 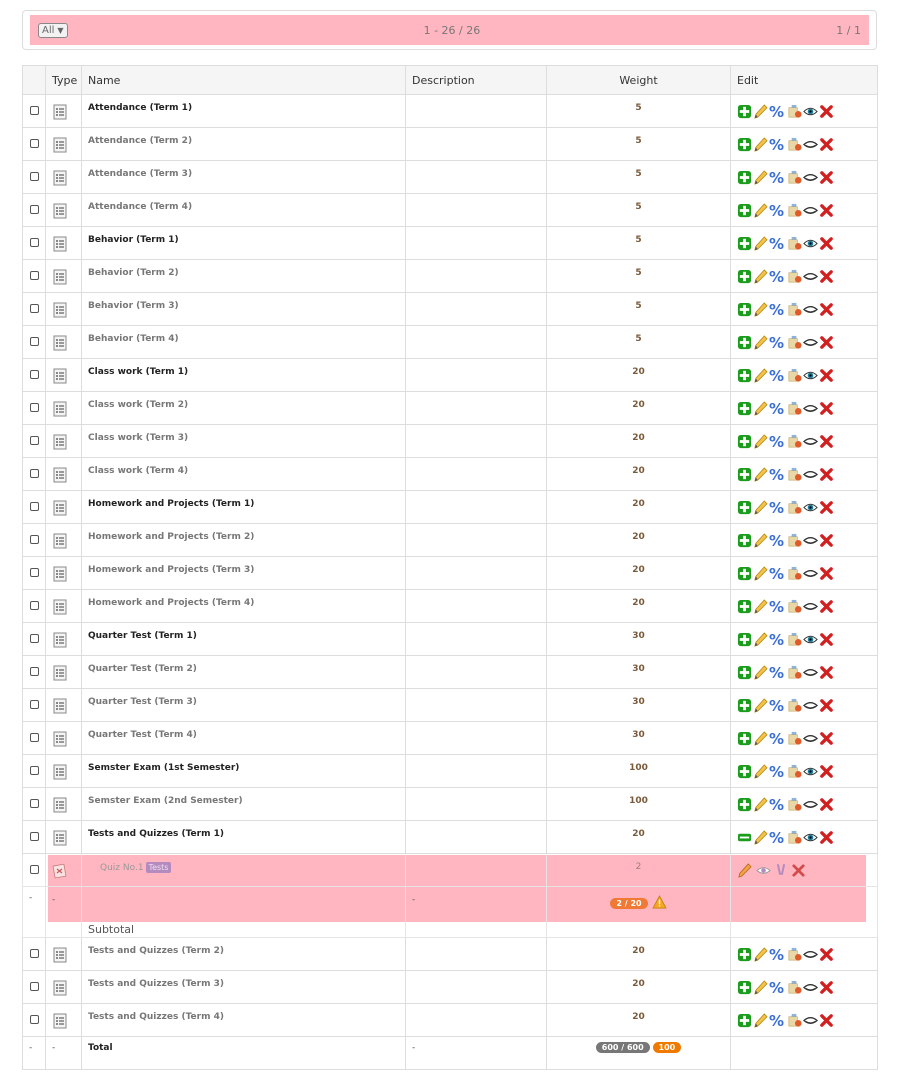 What do you see at coordinates (243, 144) in the screenshot?
I see `item-name: Attendance (Term 2)` at bounding box center [243, 144].